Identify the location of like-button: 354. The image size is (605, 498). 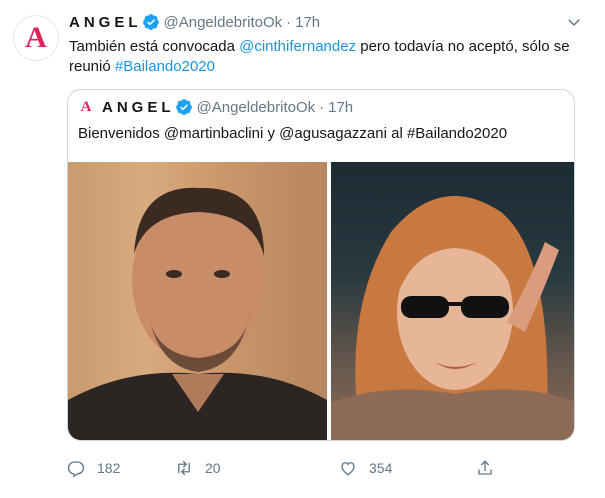
(365, 468).